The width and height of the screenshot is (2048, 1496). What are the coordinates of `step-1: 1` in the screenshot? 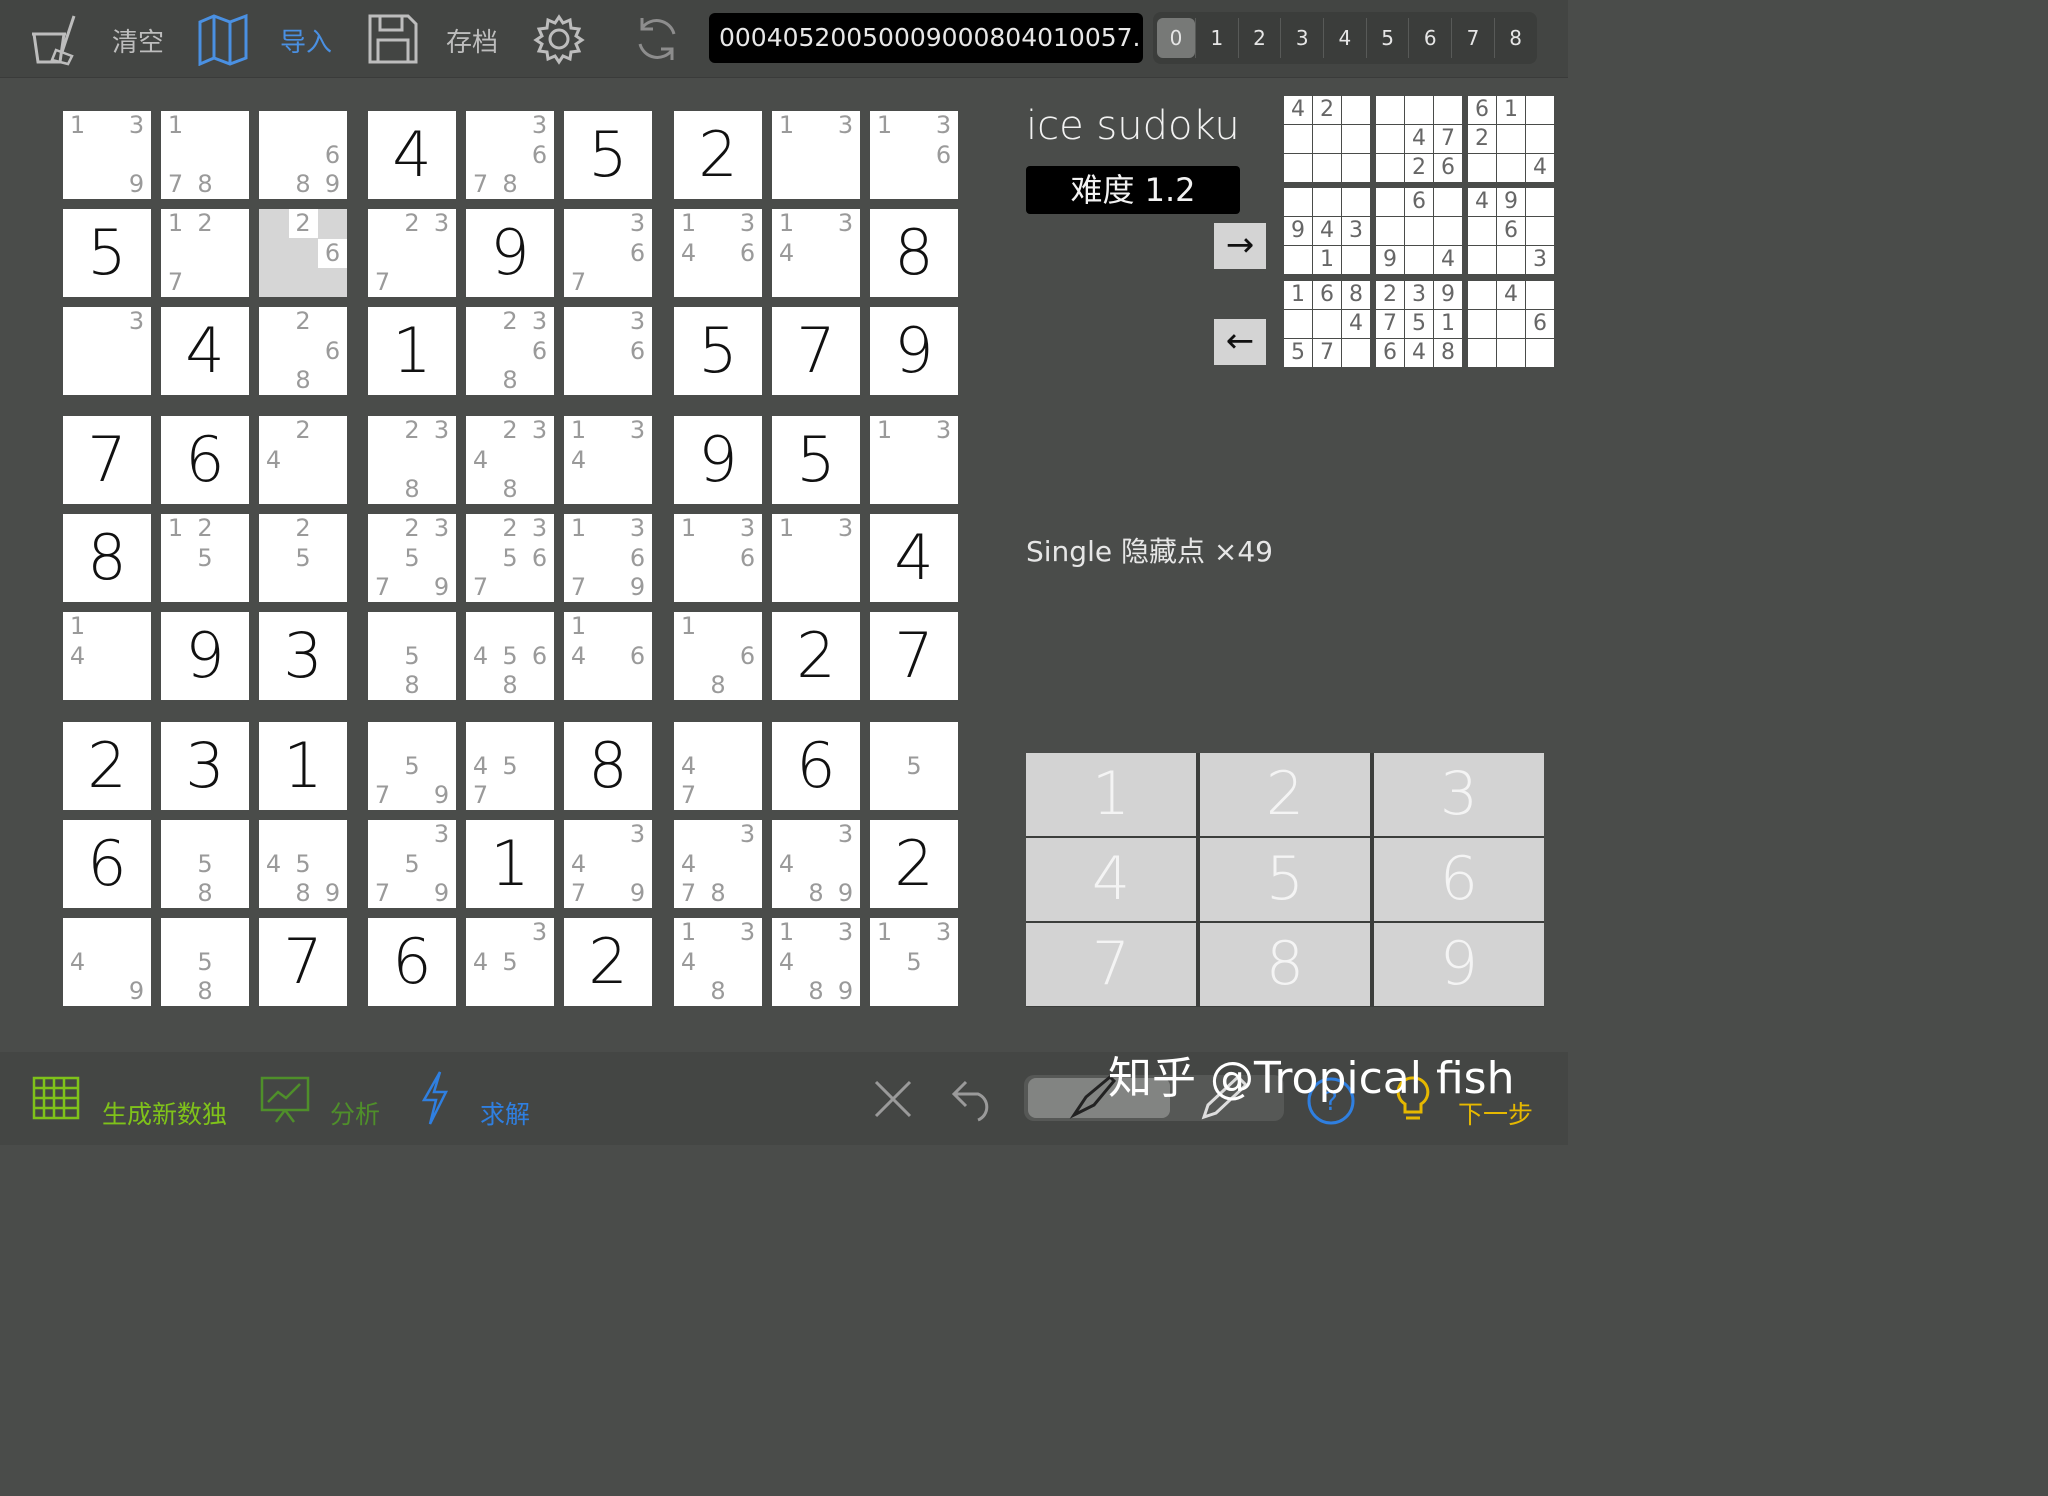 It's located at (1216, 38).